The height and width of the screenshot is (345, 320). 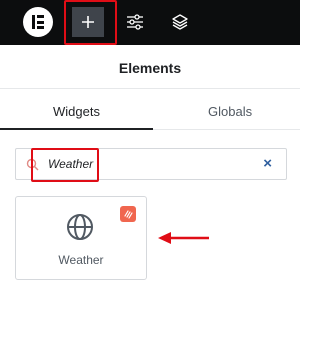 I want to click on sliders-icon, so click(x=135, y=22).